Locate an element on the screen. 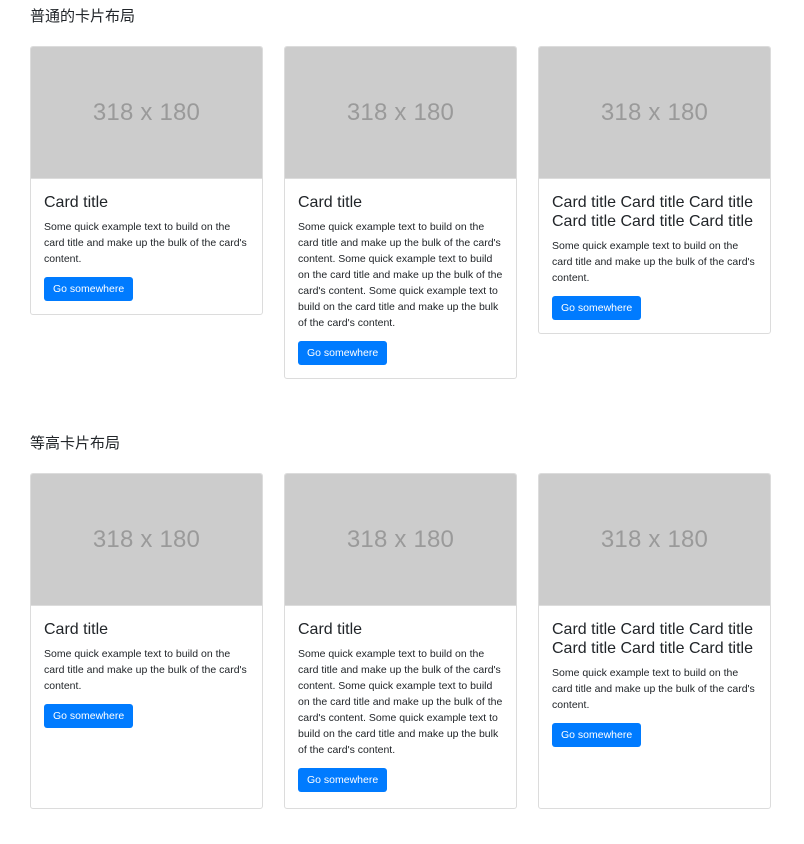 The image size is (804, 844). section-title: 等高卡片布局 is located at coordinates (75, 443).